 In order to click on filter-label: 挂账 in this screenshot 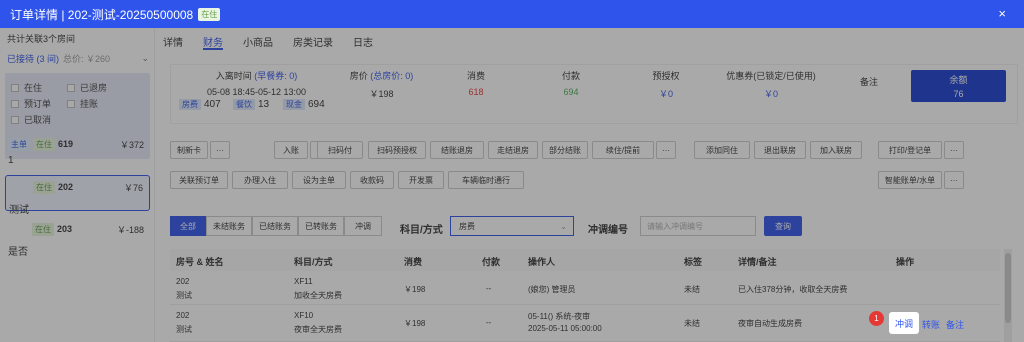, I will do `click(89, 104)`.